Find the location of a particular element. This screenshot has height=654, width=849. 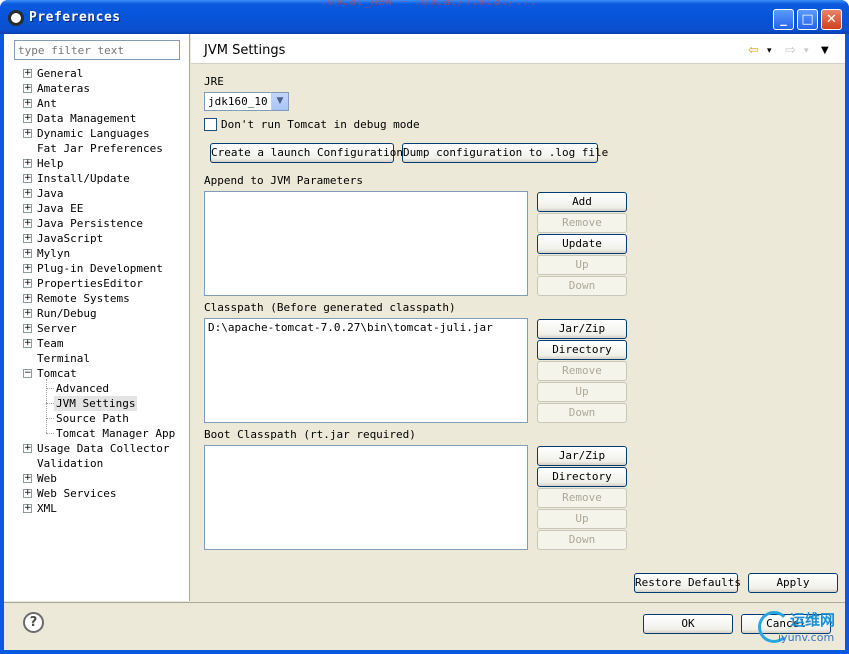

classpath-down-button: Down is located at coordinates (582, 413).